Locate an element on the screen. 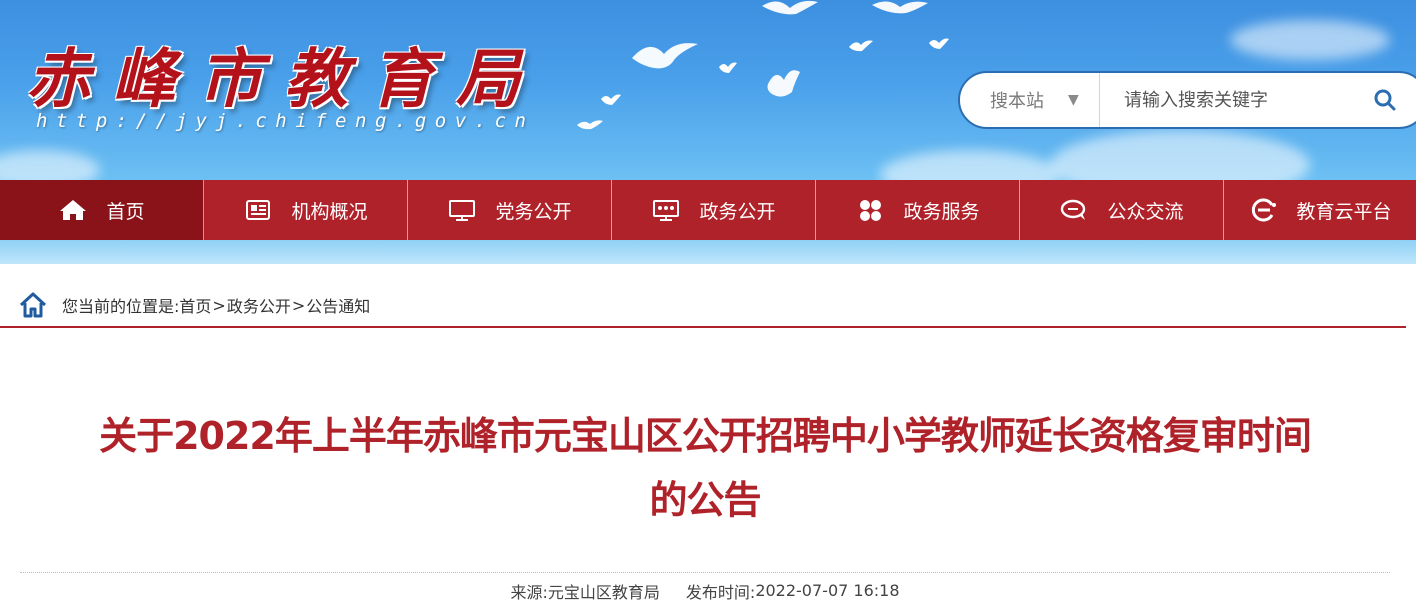 This screenshot has width=1416, height=612. dropdown-arrow-icon: ▼ is located at coordinates (1073, 100).